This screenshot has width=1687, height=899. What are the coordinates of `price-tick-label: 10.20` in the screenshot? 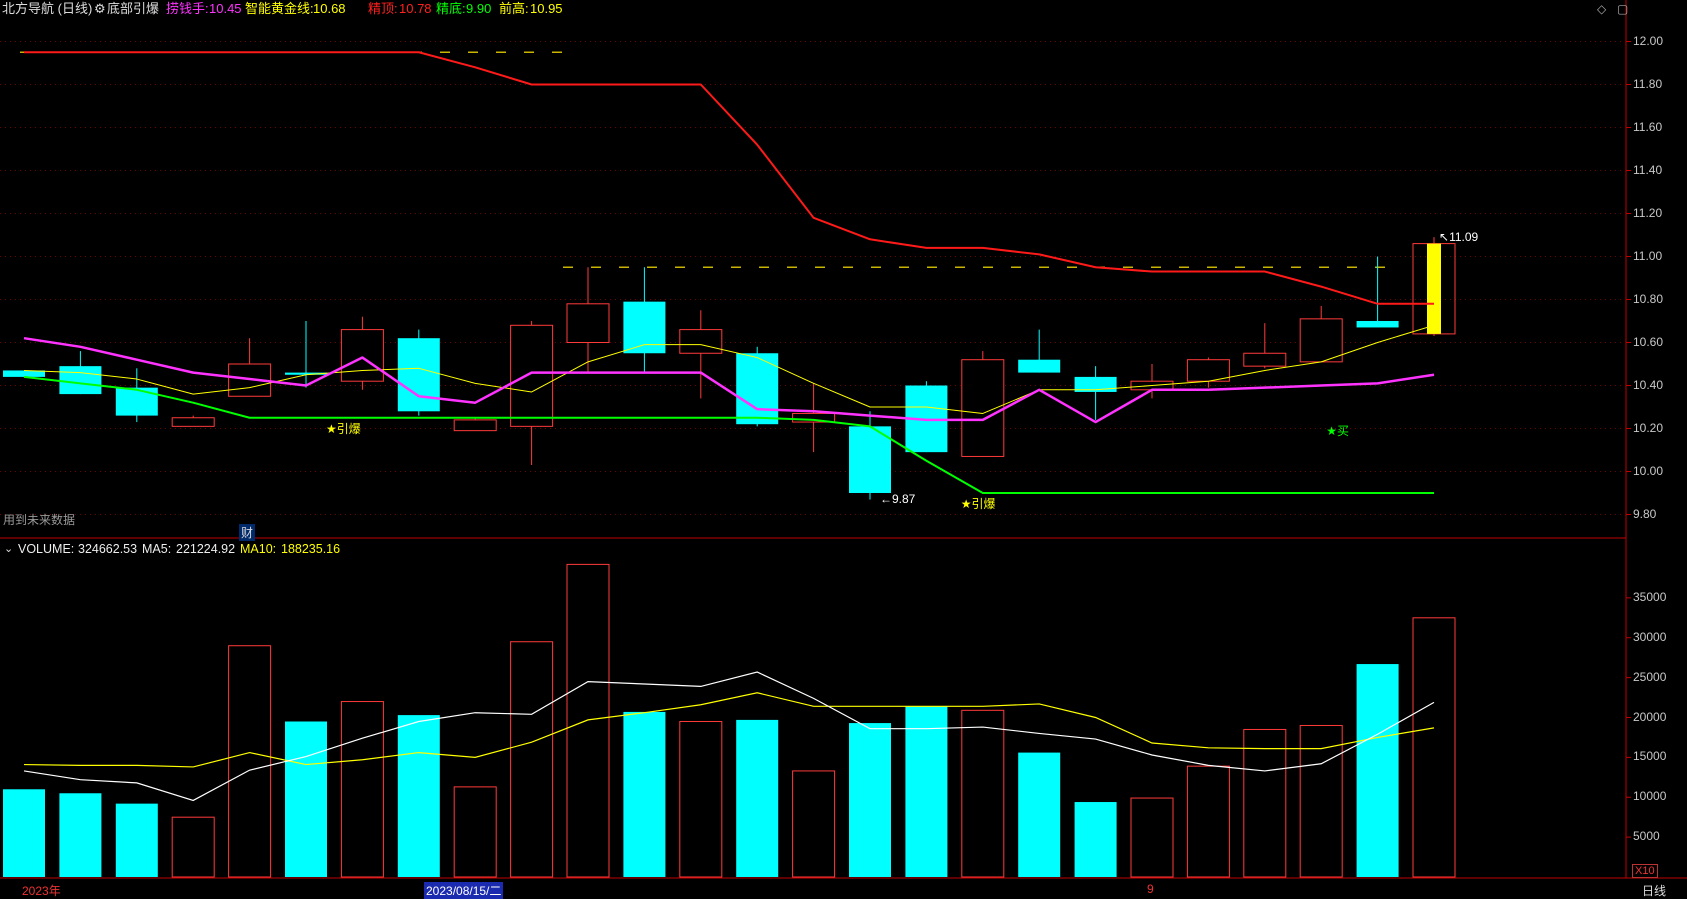 It's located at (1648, 427).